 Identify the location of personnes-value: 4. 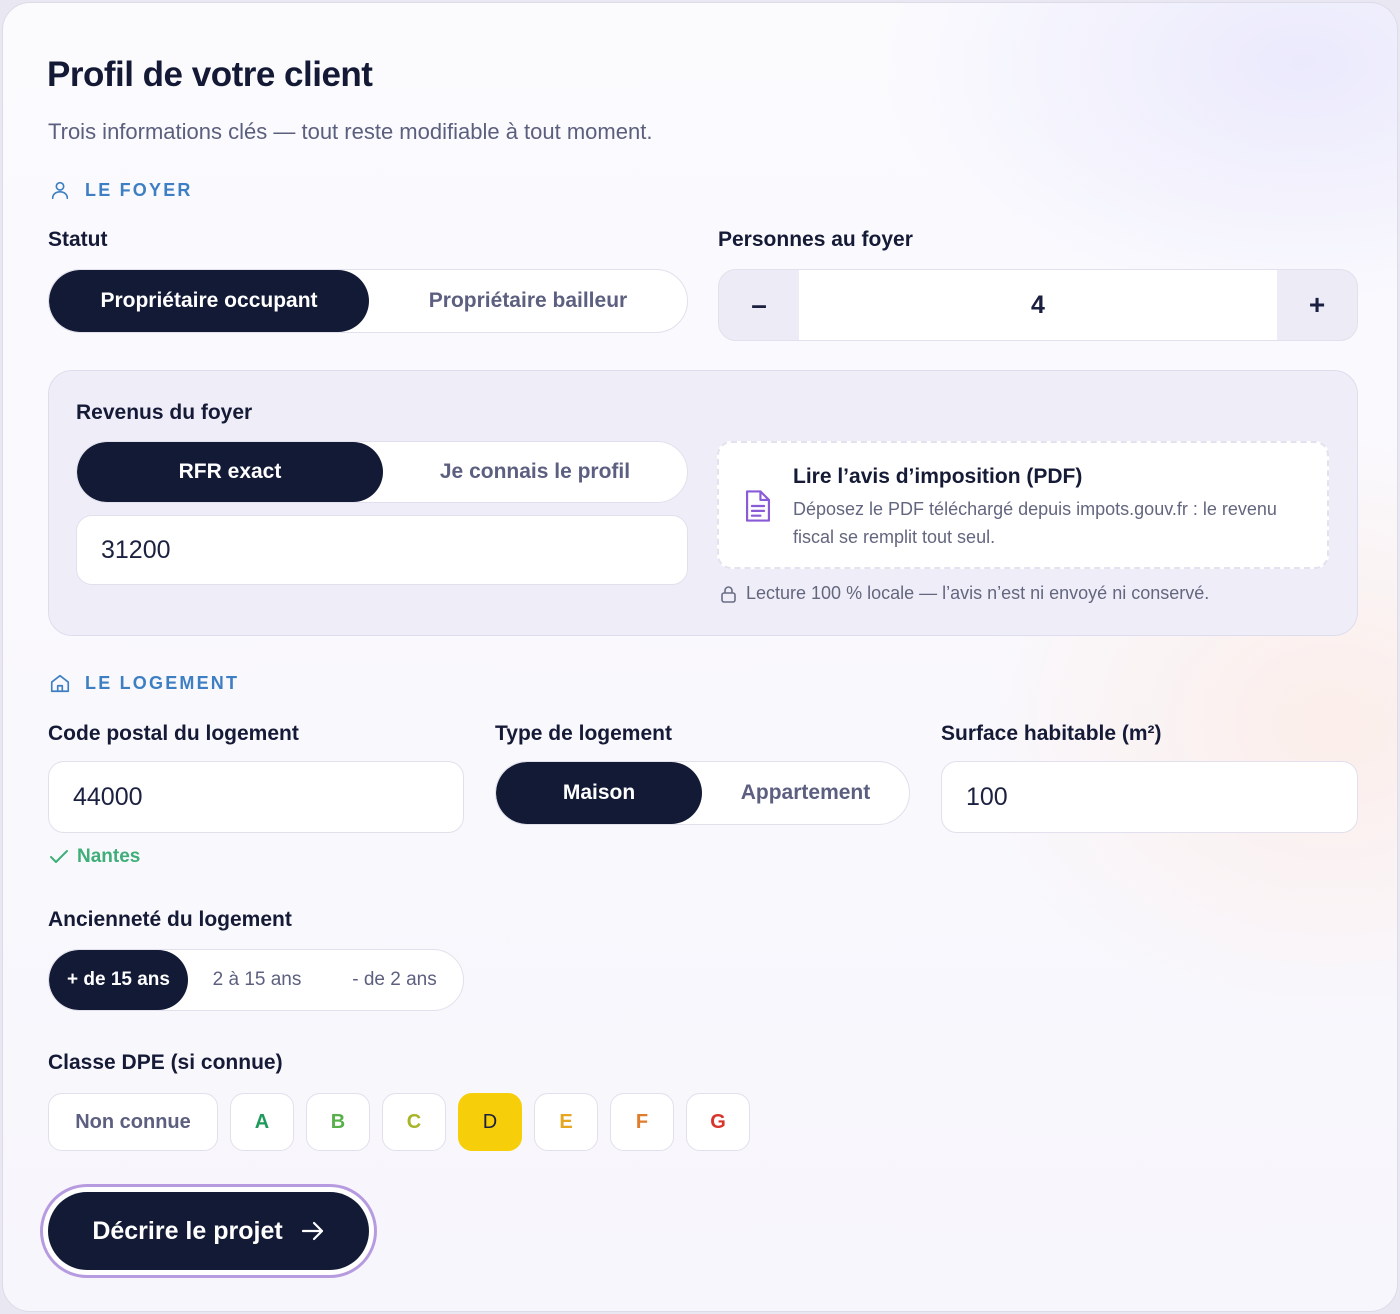
(1038, 305).